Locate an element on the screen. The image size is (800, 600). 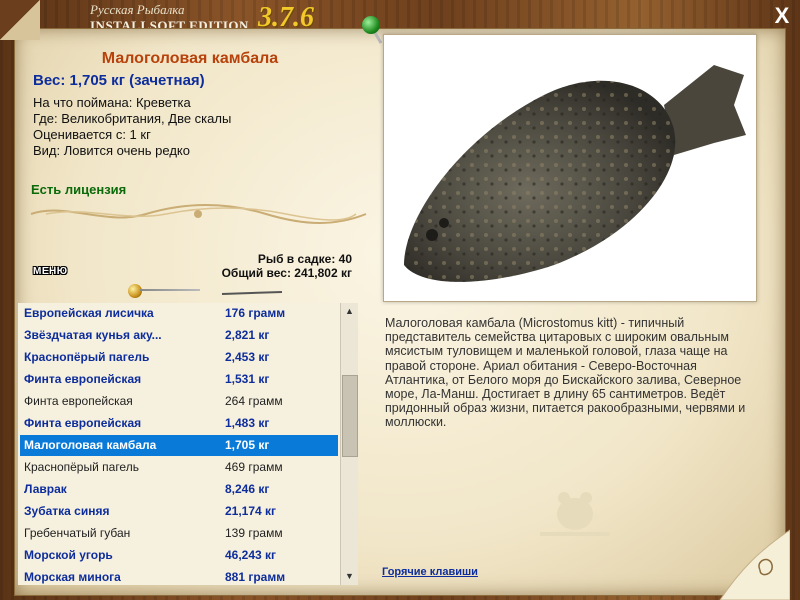
list-item: Звёздчатая кунья аку... 2,821 кг is located at coordinates (179, 335).